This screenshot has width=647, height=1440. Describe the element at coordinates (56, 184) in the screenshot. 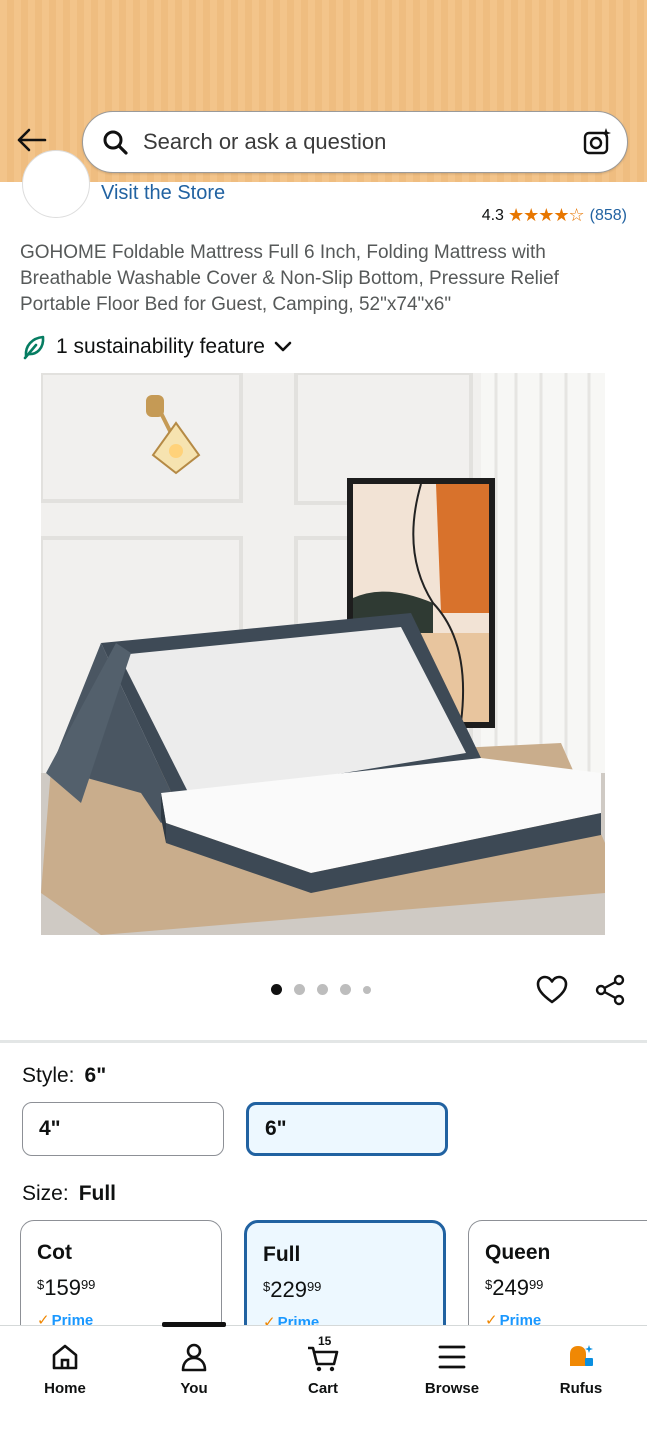

I see `store-logo` at that location.